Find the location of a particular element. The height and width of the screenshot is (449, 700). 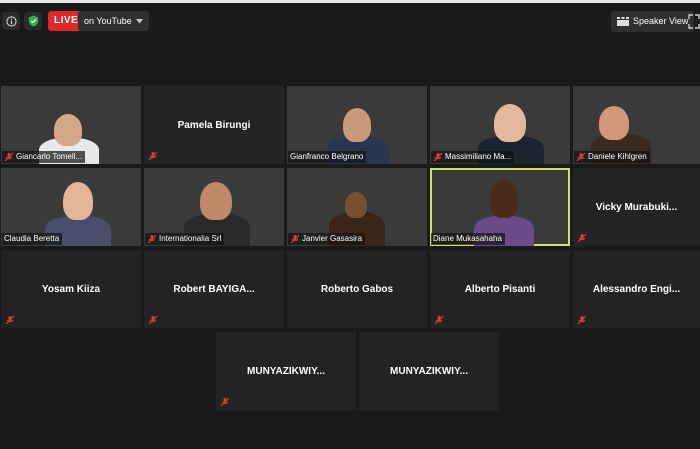

speaker-view-label: Speaker View is located at coordinates (661, 21).